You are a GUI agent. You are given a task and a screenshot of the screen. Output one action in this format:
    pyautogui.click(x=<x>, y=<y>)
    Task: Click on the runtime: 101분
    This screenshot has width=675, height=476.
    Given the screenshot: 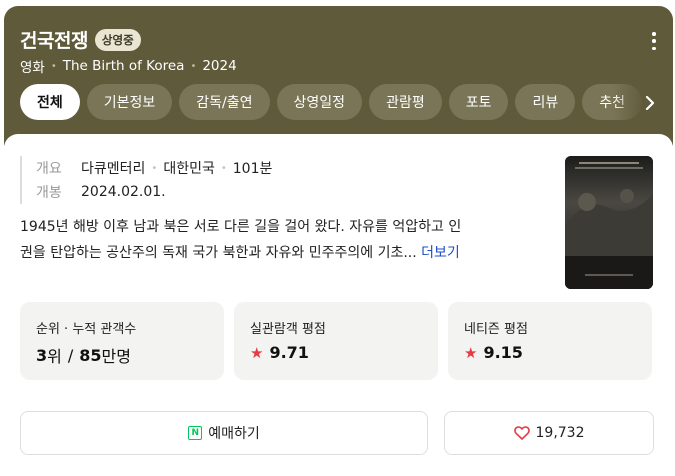 What is the action you would take?
    pyautogui.click(x=252, y=169)
    